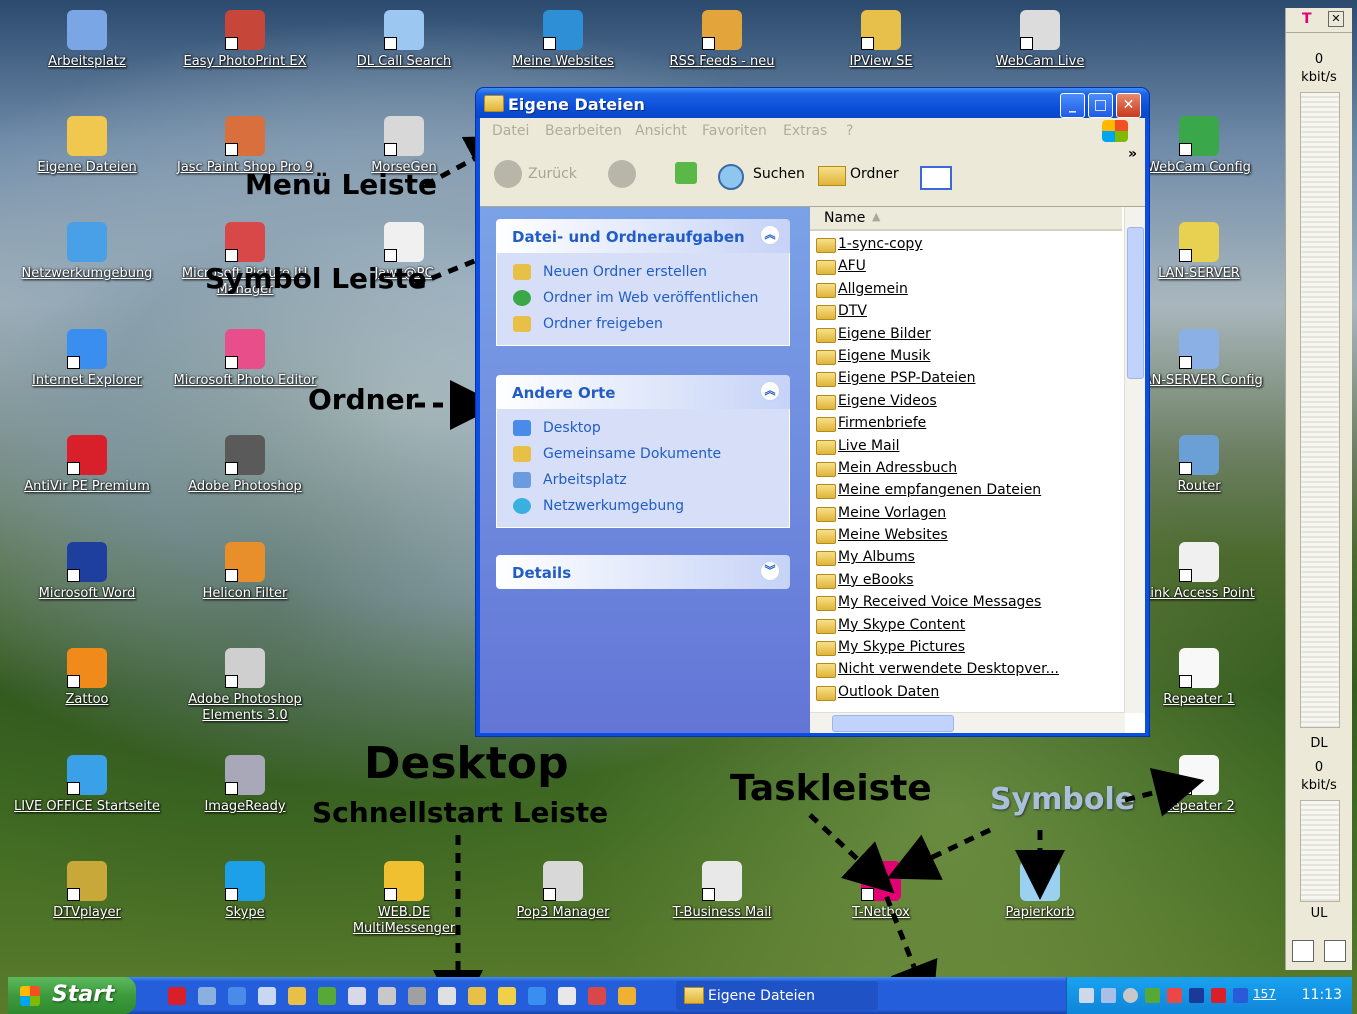  What do you see at coordinates (1130, 995) in the screenshot?
I see `speaker-tray-icon` at bounding box center [1130, 995].